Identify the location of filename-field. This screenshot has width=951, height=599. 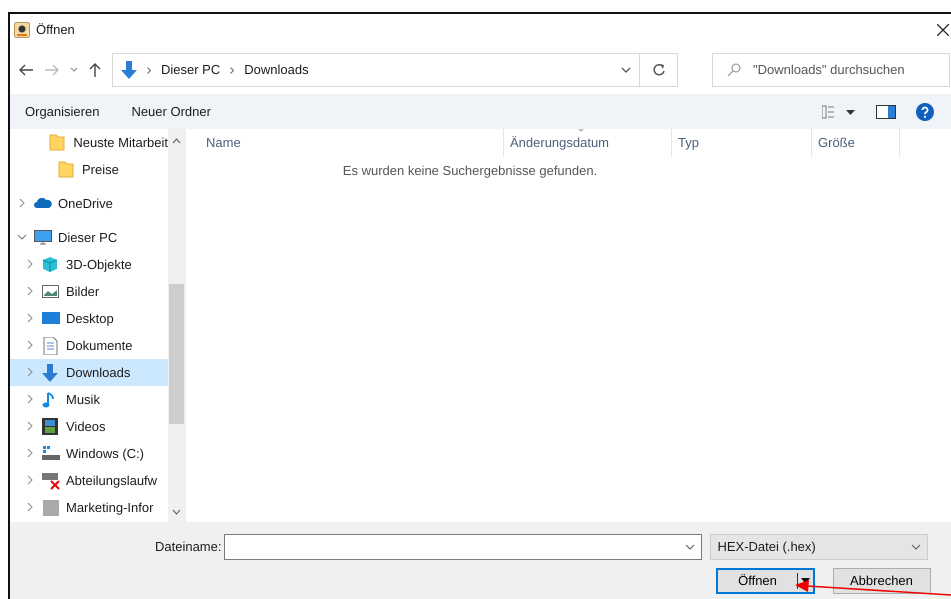
(463, 547).